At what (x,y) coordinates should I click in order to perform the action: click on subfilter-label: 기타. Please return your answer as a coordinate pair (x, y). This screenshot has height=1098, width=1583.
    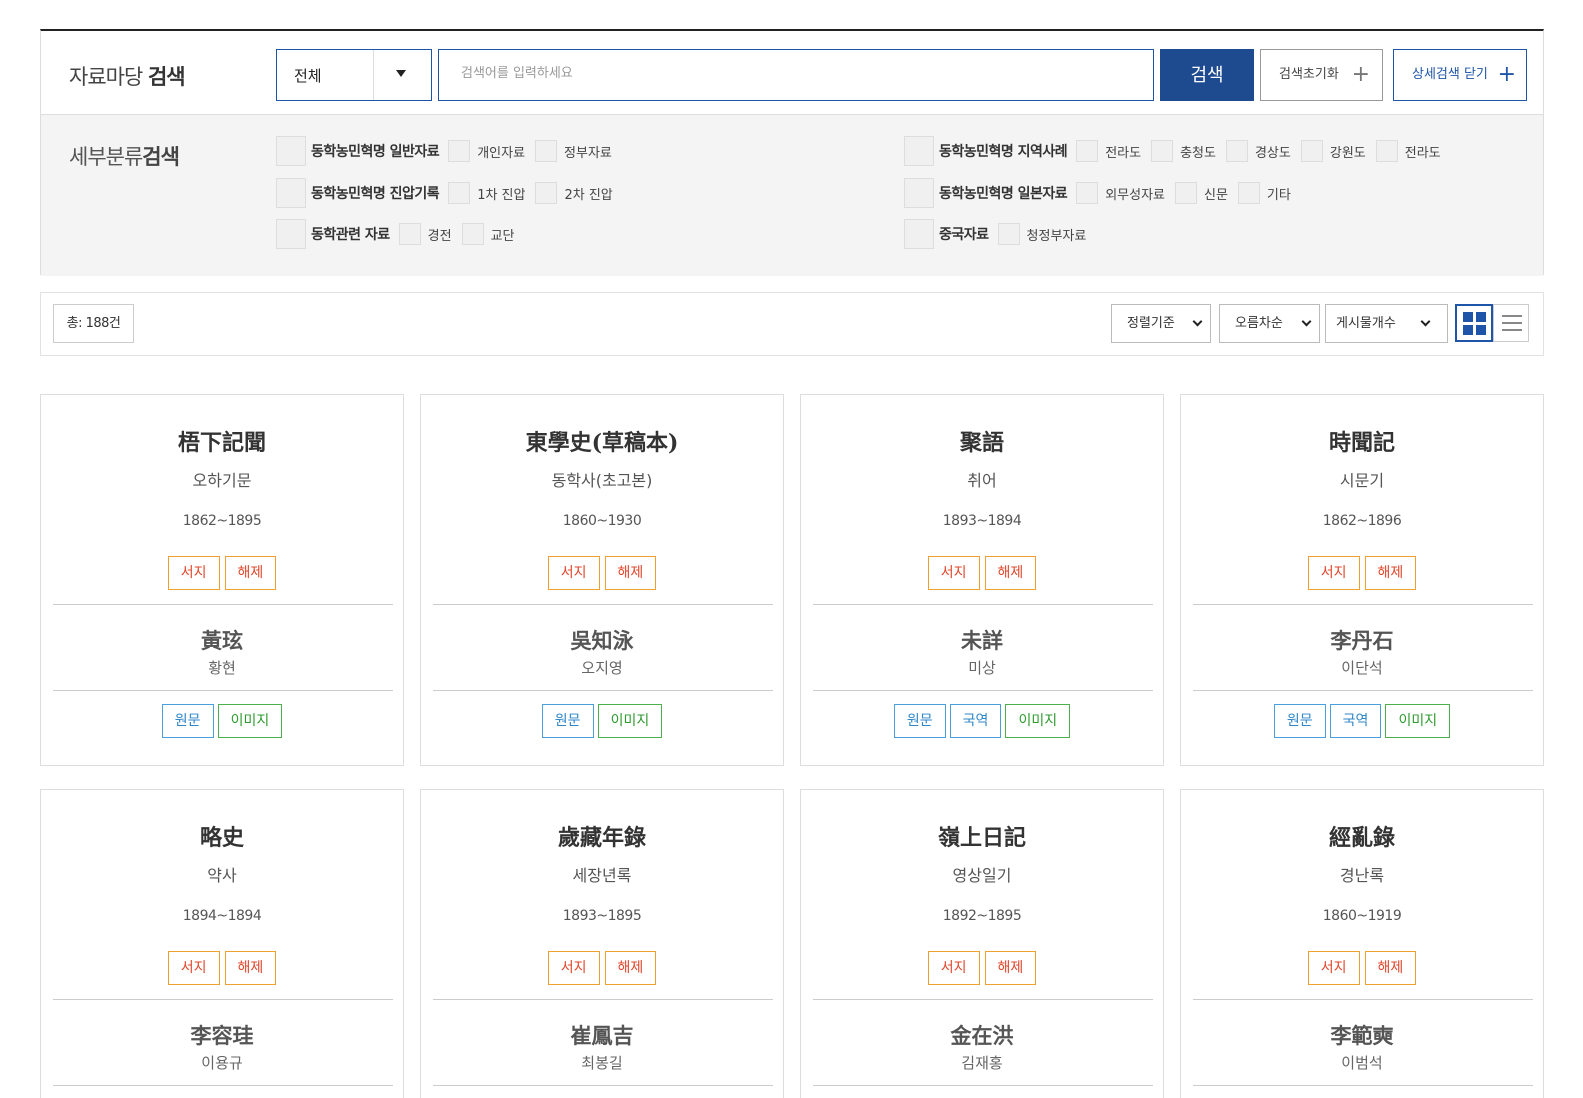
    Looking at the image, I should click on (1279, 193).